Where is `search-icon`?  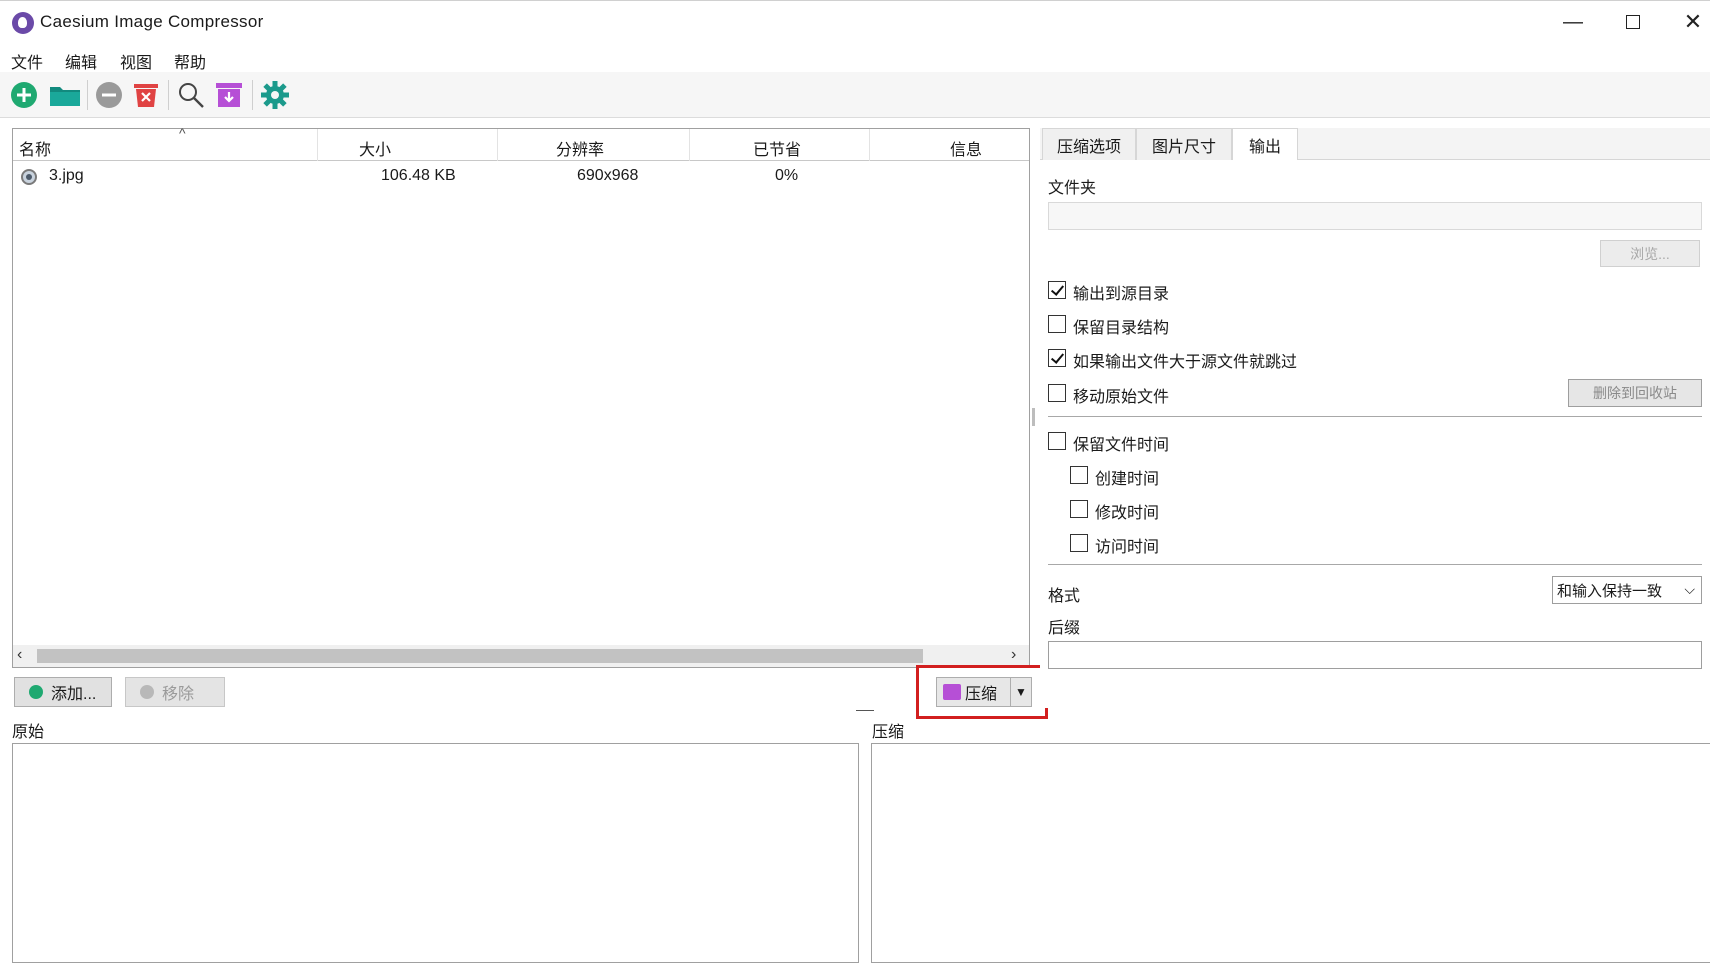
search-icon is located at coordinates (191, 95).